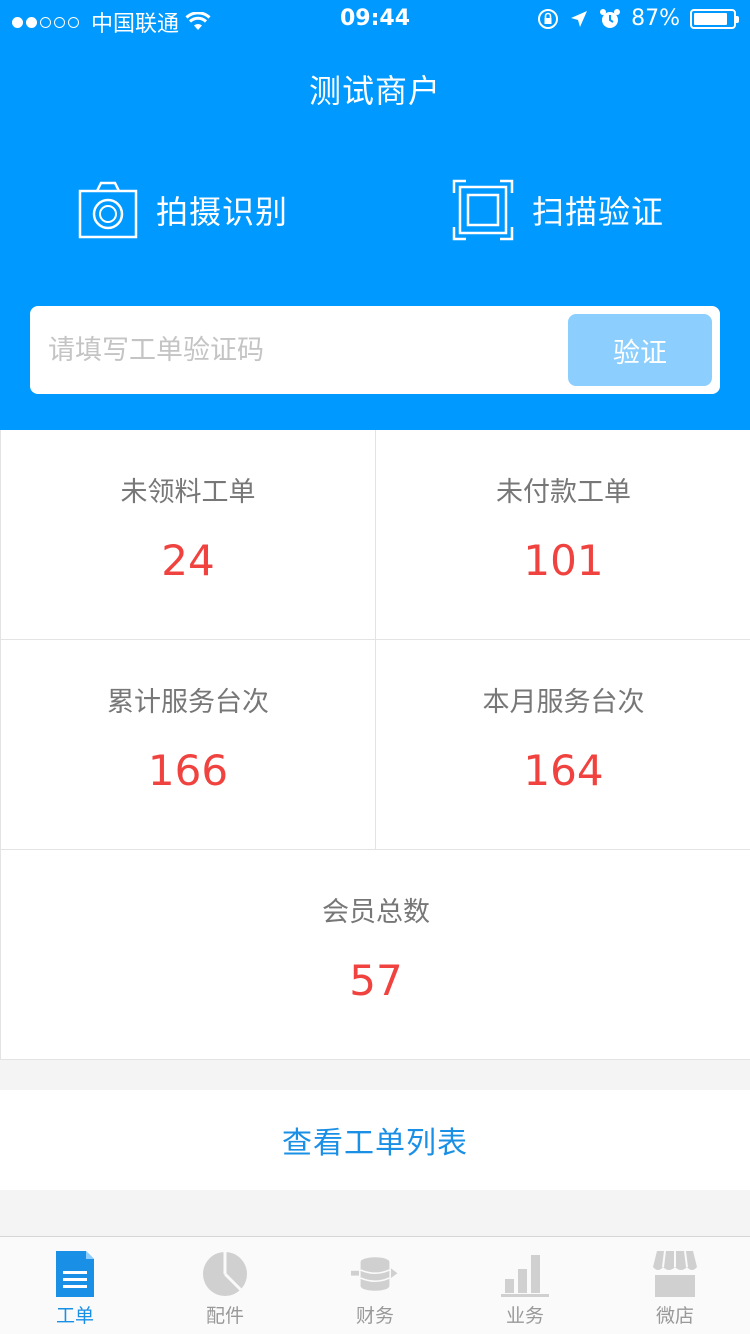  What do you see at coordinates (610, 18) in the screenshot?
I see `alarm-icon` at bounding box center [610, 18].